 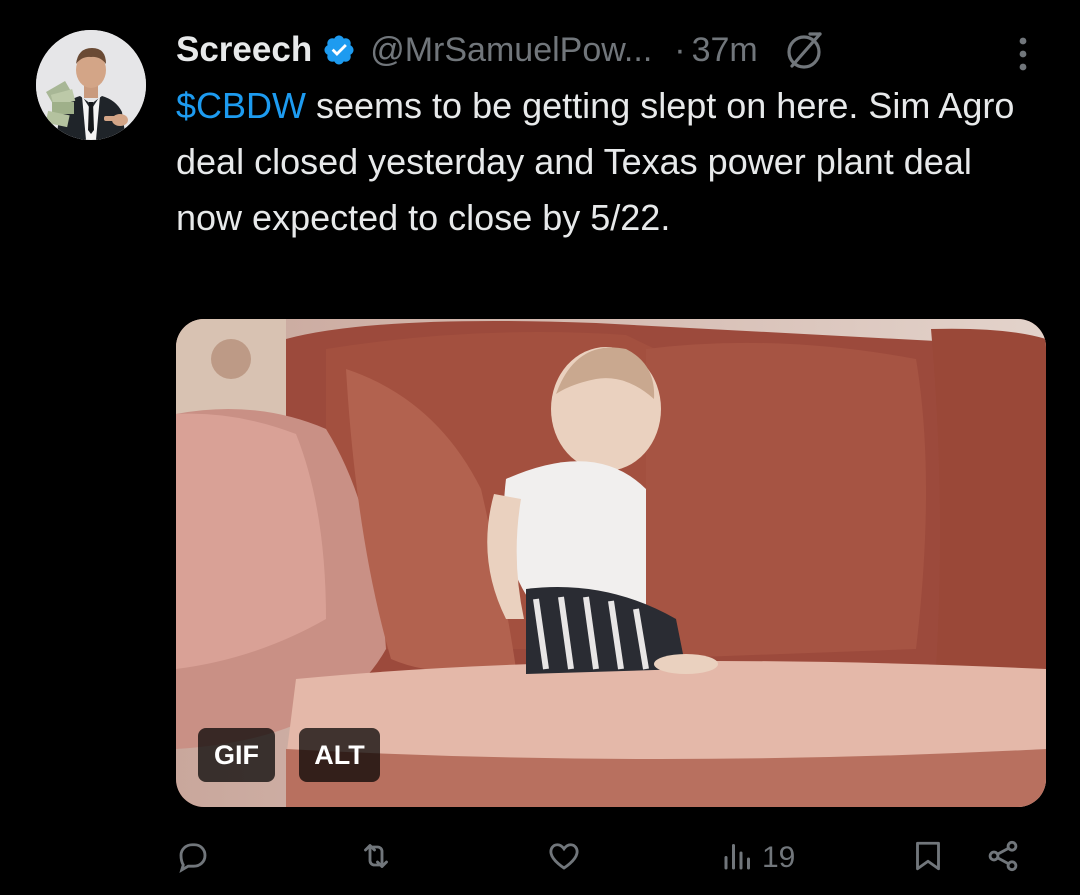 What do you see at coordinates (757, 858) in the screenshot?
I see `views-button: 19` at bounding box center [757, 858].